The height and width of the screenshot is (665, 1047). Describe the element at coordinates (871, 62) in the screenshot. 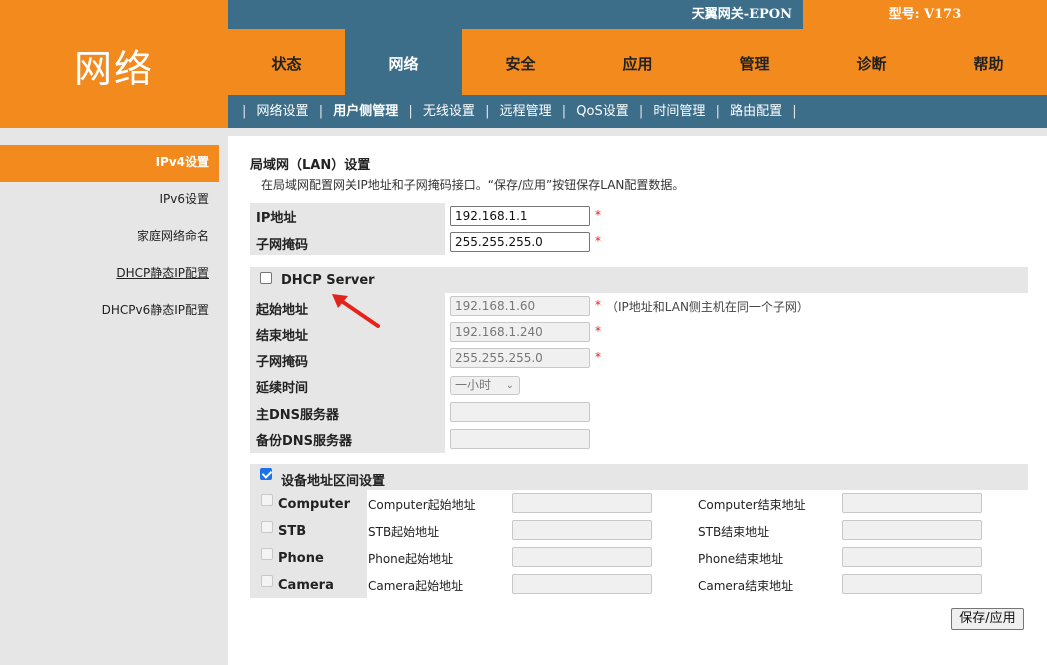

I see `tab-diagnostics: 诊断` at that location.